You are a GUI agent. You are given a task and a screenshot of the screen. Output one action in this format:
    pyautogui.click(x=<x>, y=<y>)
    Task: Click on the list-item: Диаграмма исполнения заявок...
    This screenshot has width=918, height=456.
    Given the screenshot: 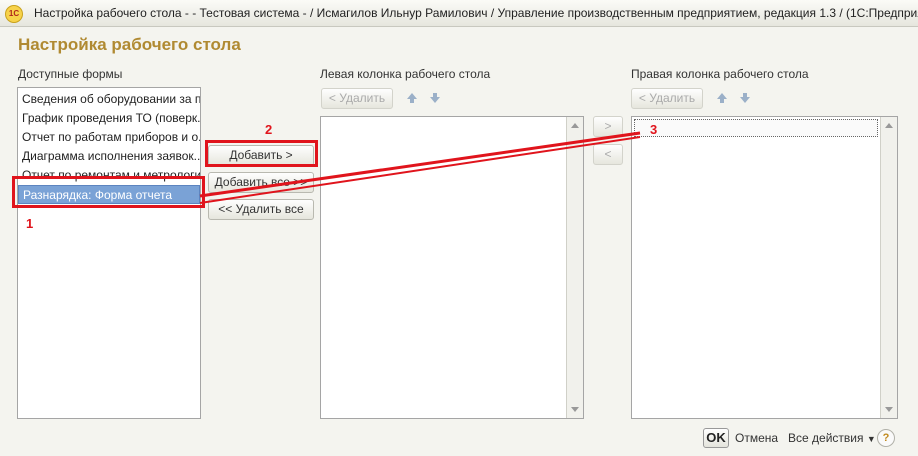 What is the action you would take?
    pyautogui.click(x=109, y=156)
    